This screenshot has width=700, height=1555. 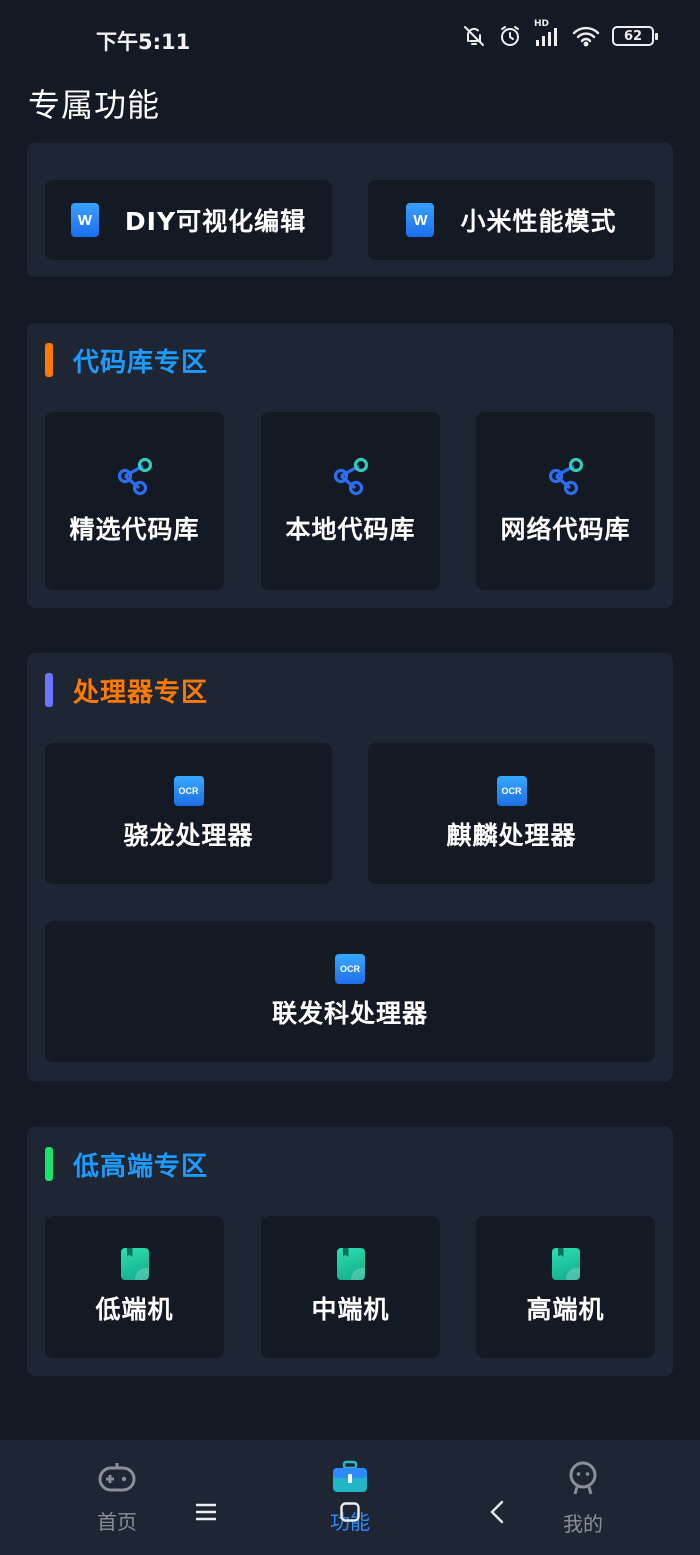 I want to click on section-title: 低高端专区, so click(x=141, y=1166).